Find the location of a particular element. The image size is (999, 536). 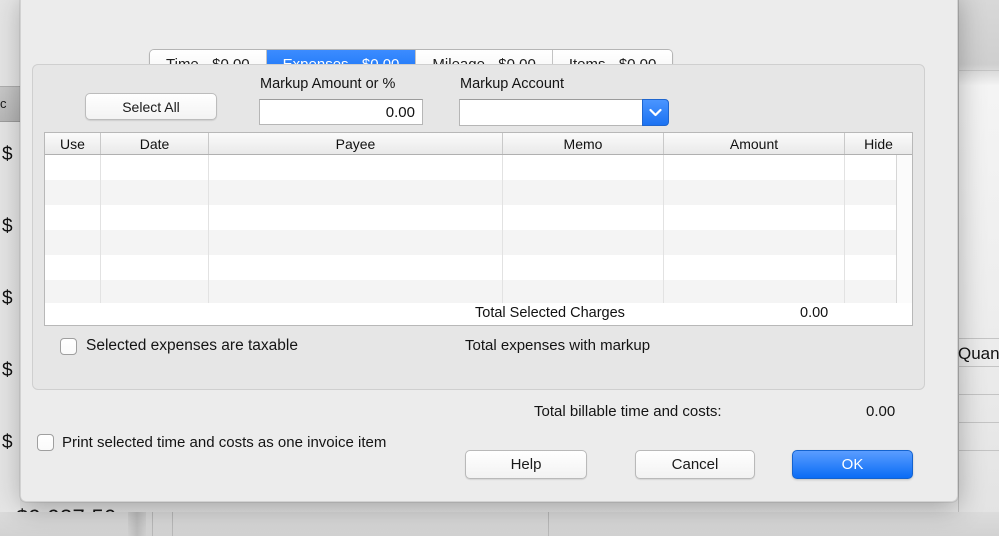

total-selected-charges-value: 0.00 is located at coordinates (814, 313).